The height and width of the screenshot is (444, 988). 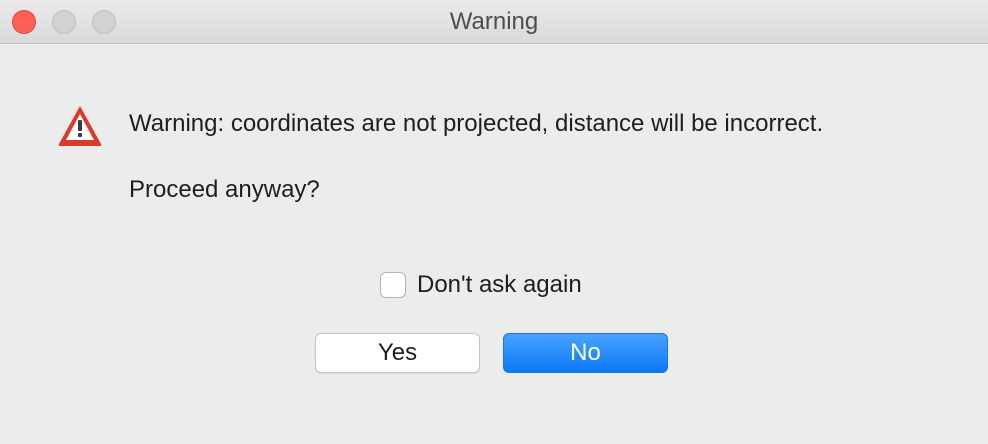 I want to click on dont-ask-again-checkbox, so click(x=393, y=285).